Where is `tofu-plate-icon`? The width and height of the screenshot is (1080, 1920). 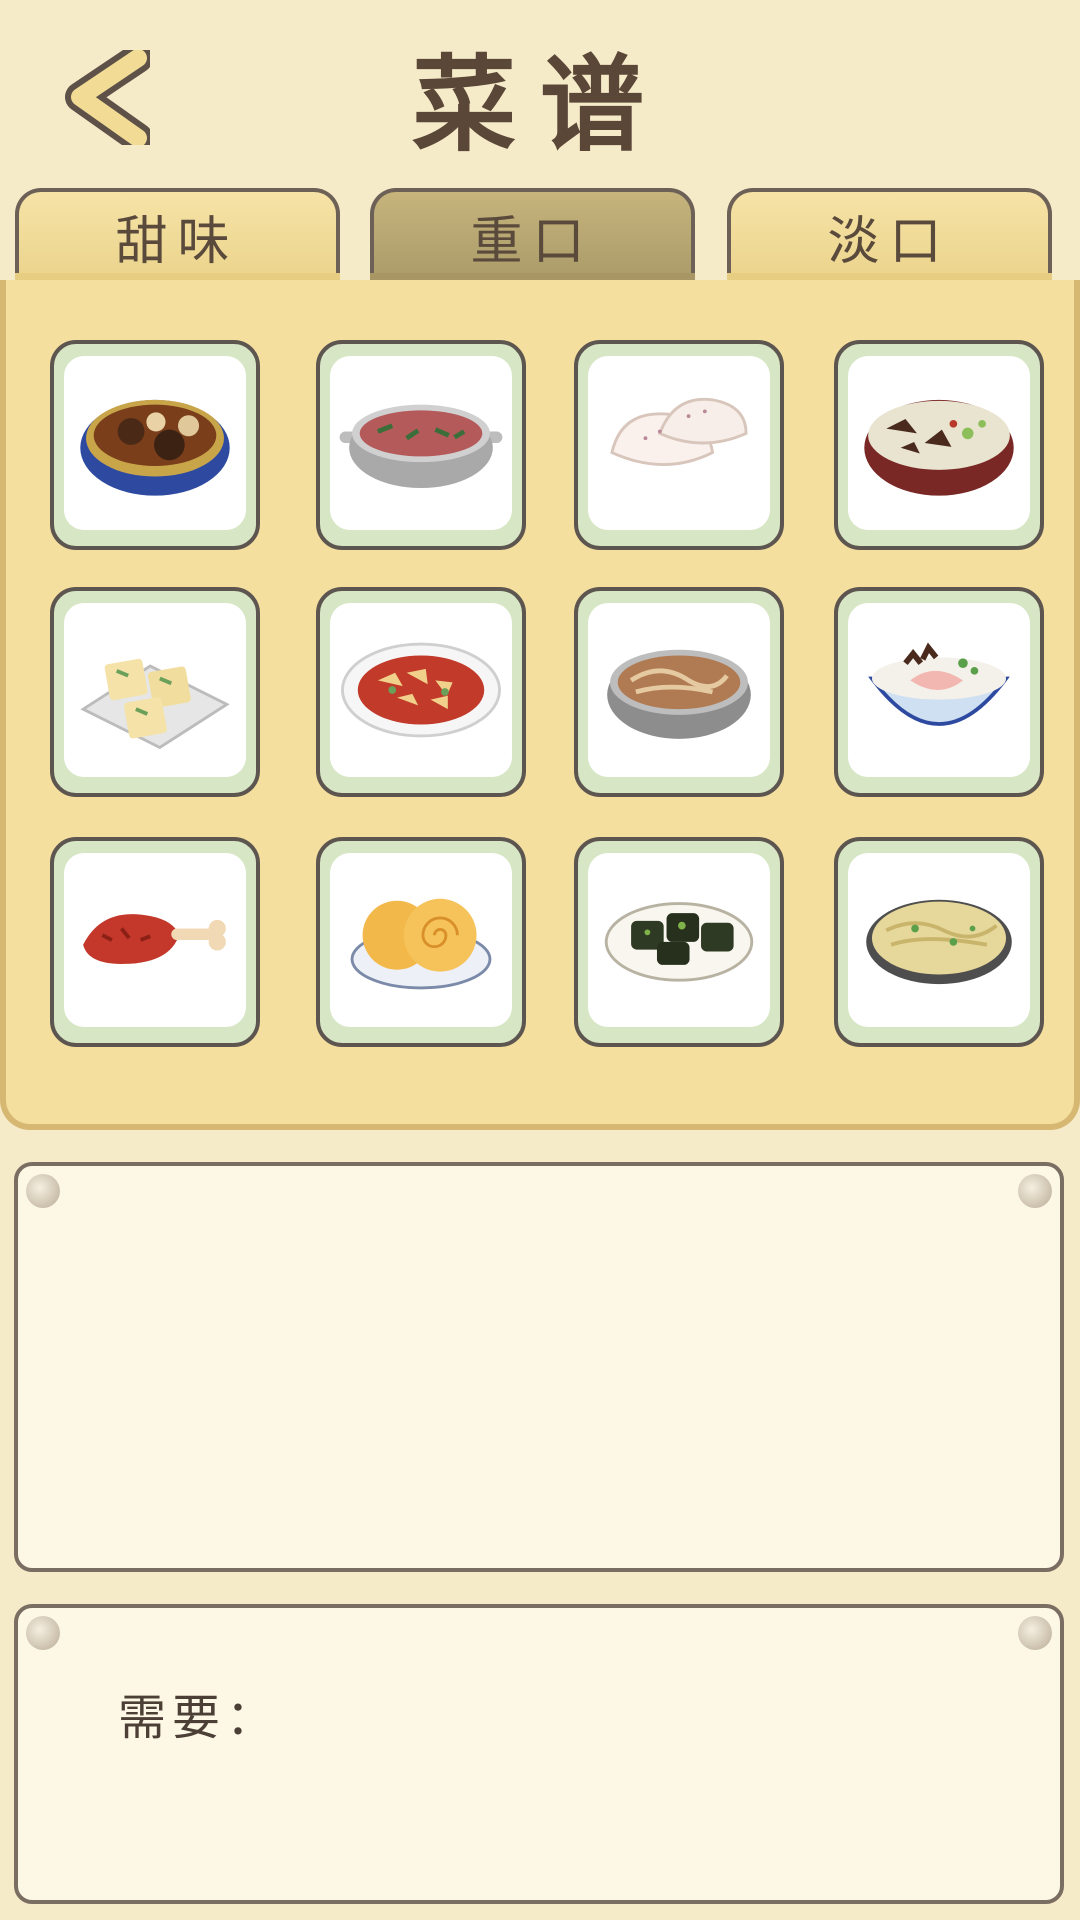 tofu-plate-icon is located at coordinates (155, 704).